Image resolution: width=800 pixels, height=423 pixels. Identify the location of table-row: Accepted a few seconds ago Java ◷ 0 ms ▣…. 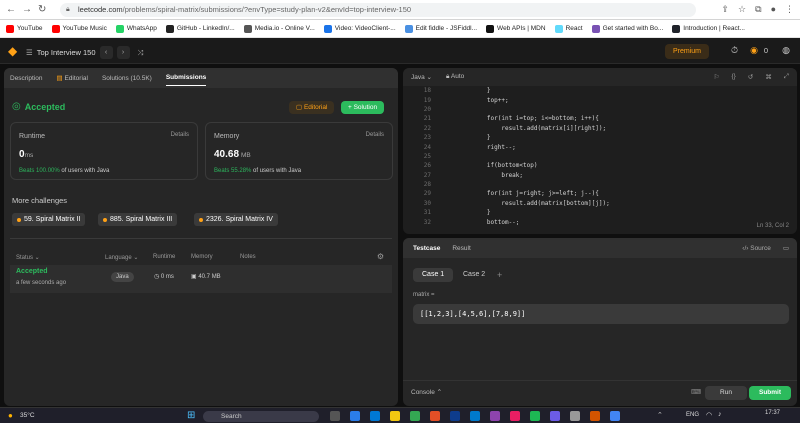
(201, 279).